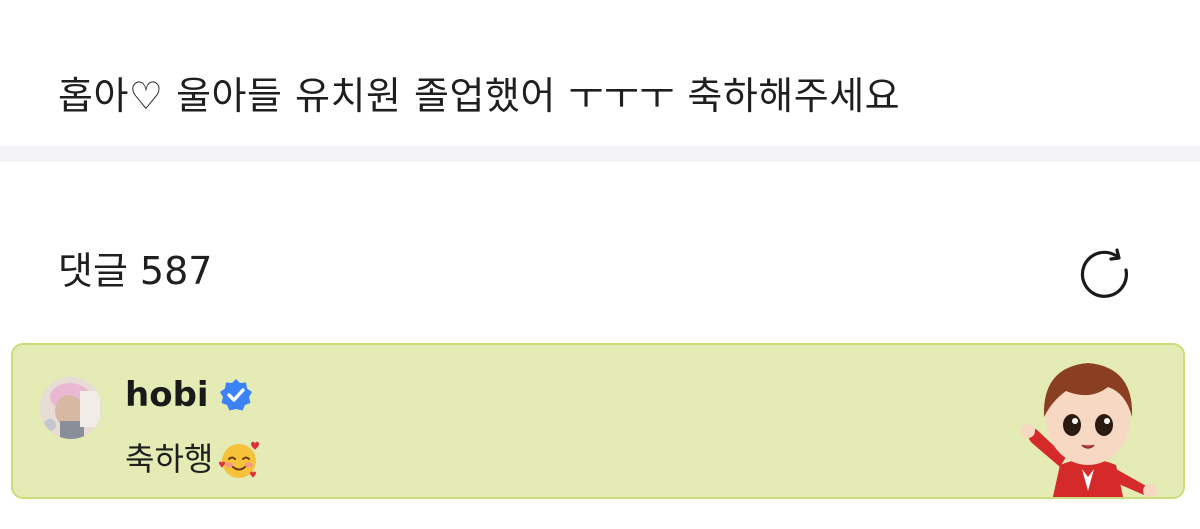 The width and height of the screenshot is (1200, 529). What do you see at coordinates (93, 271) in the screenshot?
I see `comments-label: 댓글` at bounding box center [93, 271].